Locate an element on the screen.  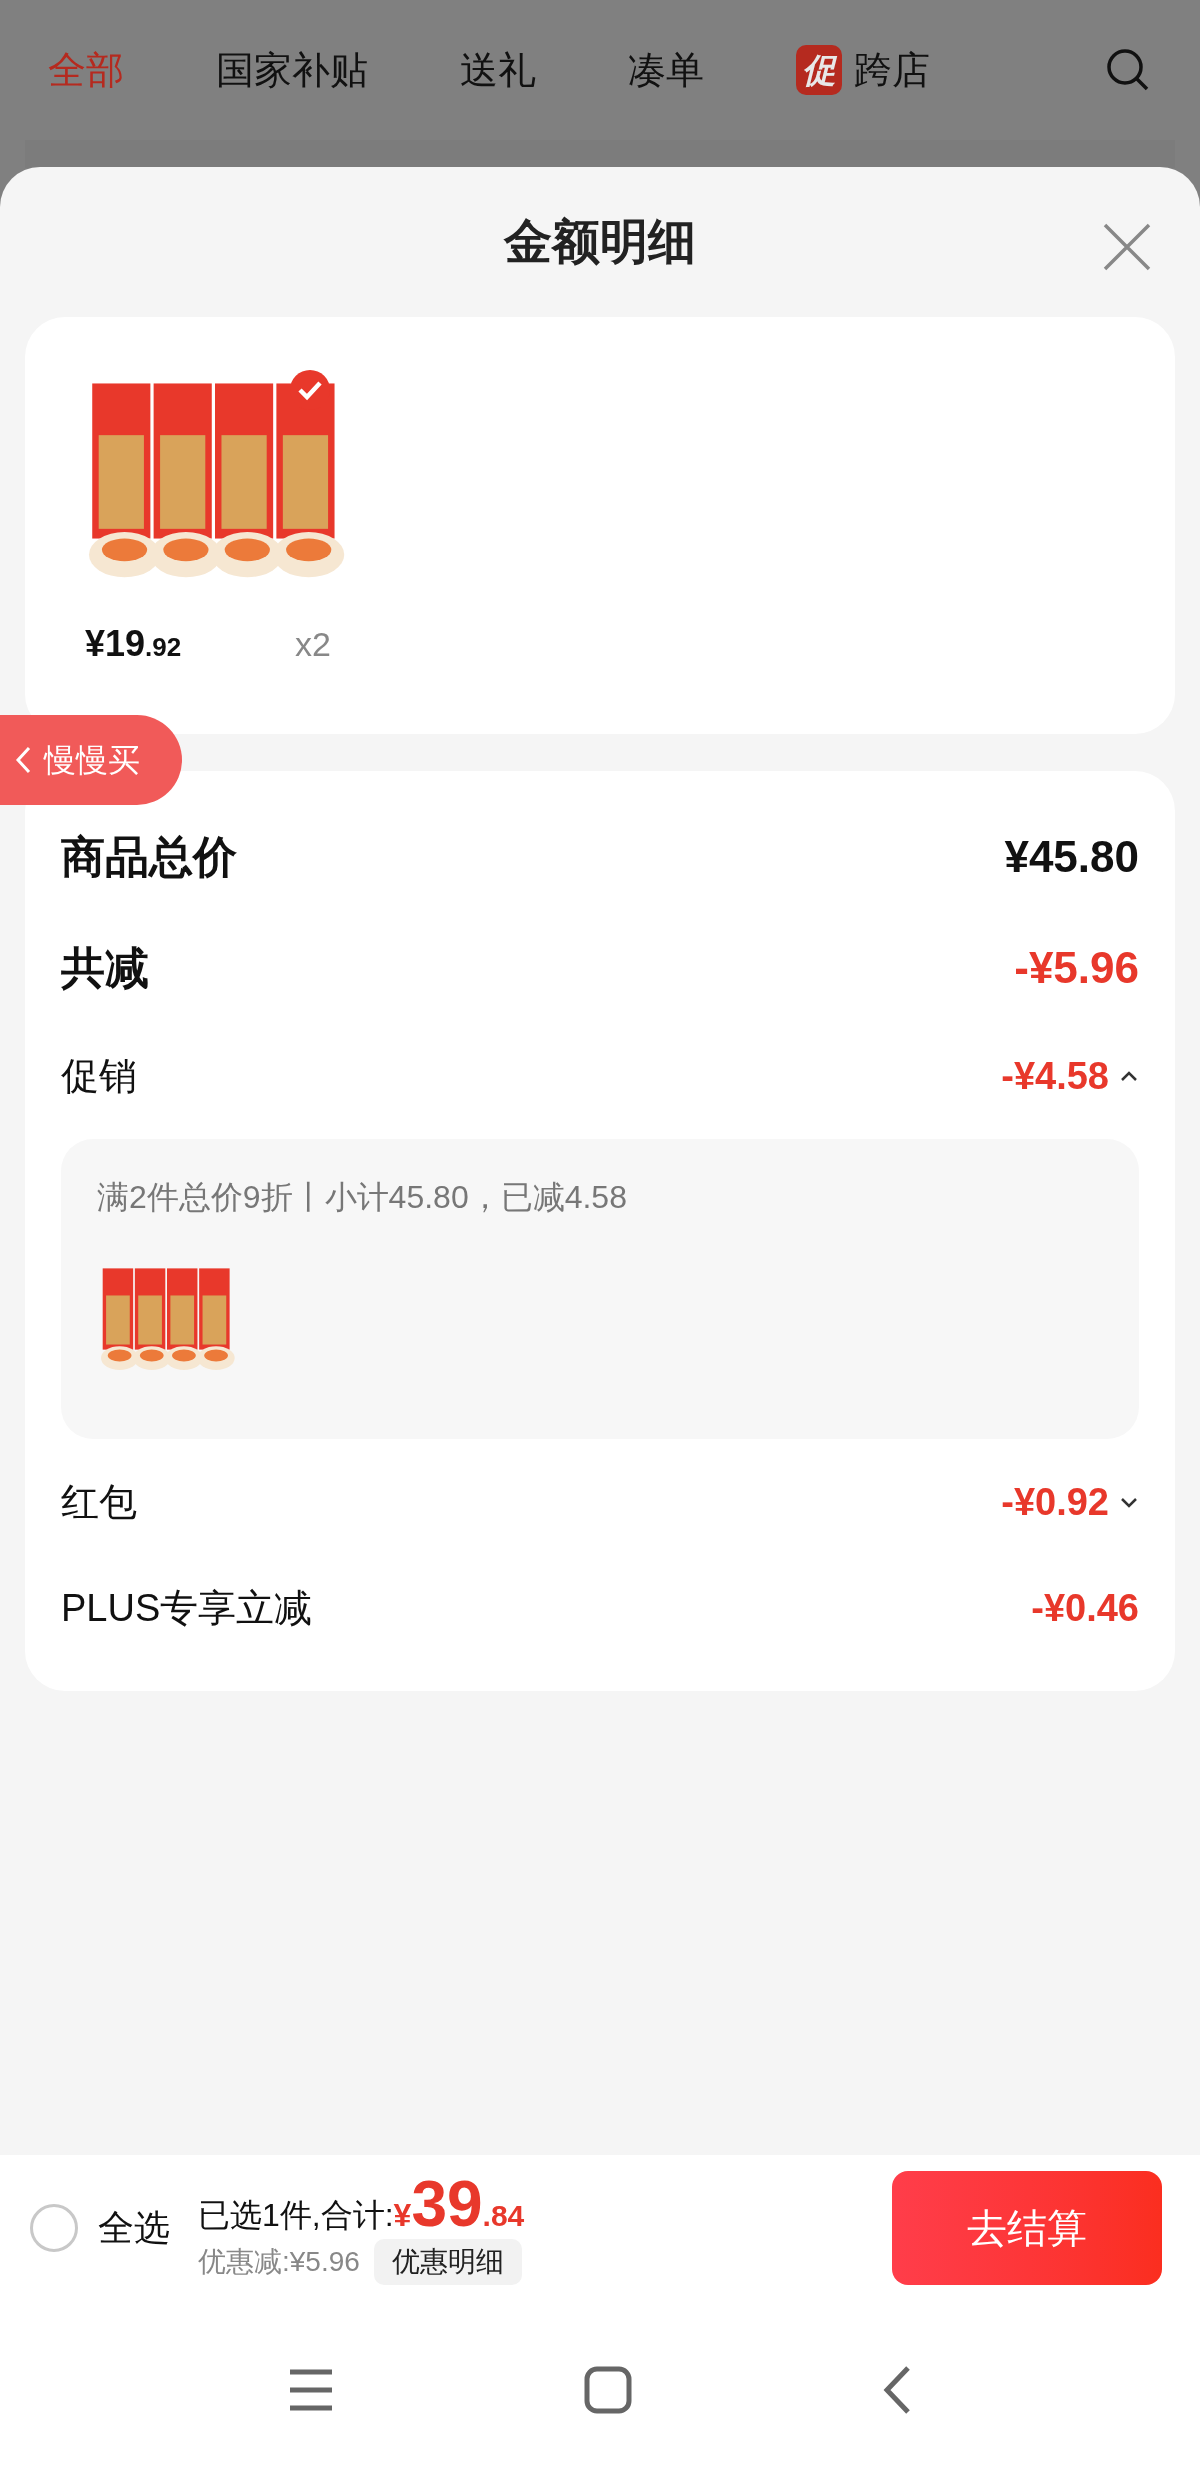
summary-label: 共减 is located at coordinates (105, 967).